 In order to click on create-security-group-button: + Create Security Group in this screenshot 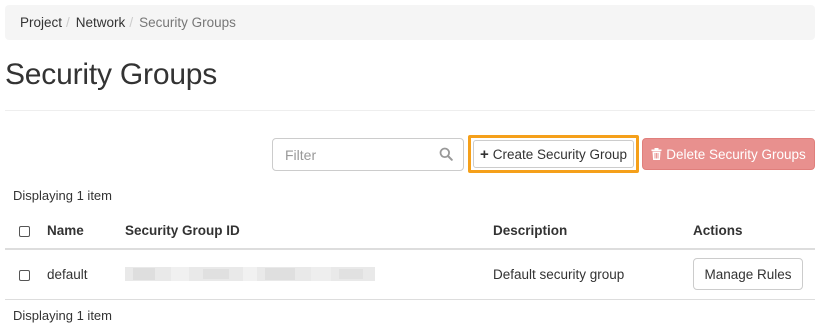, I will do `click(553, 154)`.